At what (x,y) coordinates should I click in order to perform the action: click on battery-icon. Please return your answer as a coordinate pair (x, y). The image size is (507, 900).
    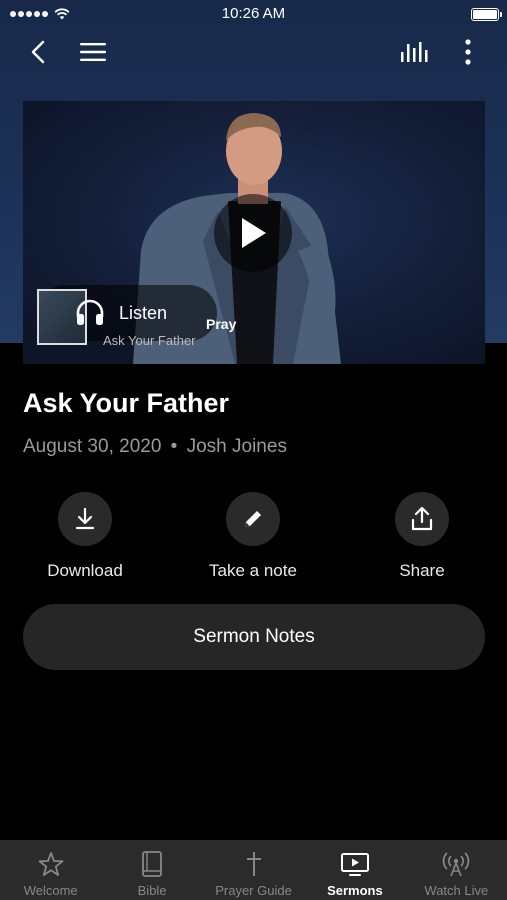
    Looking at the image, I should click on (486, 14).